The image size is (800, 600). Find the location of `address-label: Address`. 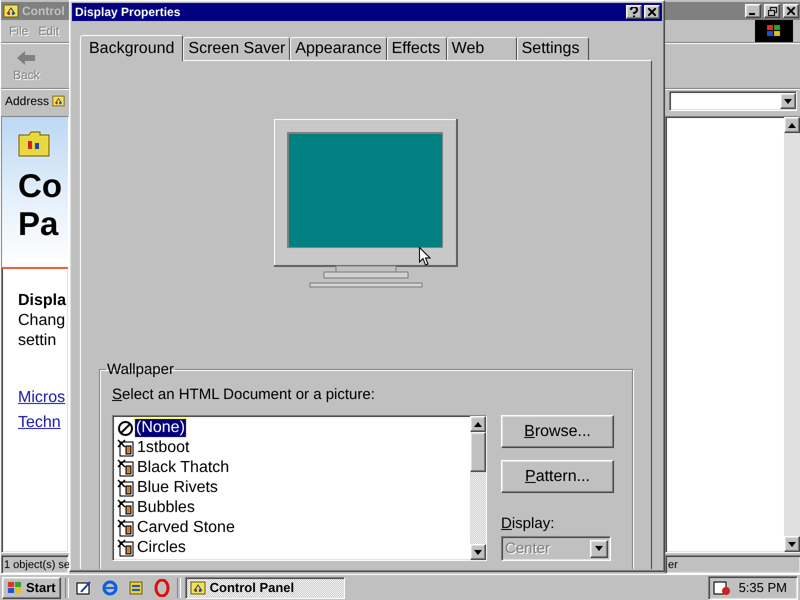

address-label: Address is located at coordinates (27, 101).